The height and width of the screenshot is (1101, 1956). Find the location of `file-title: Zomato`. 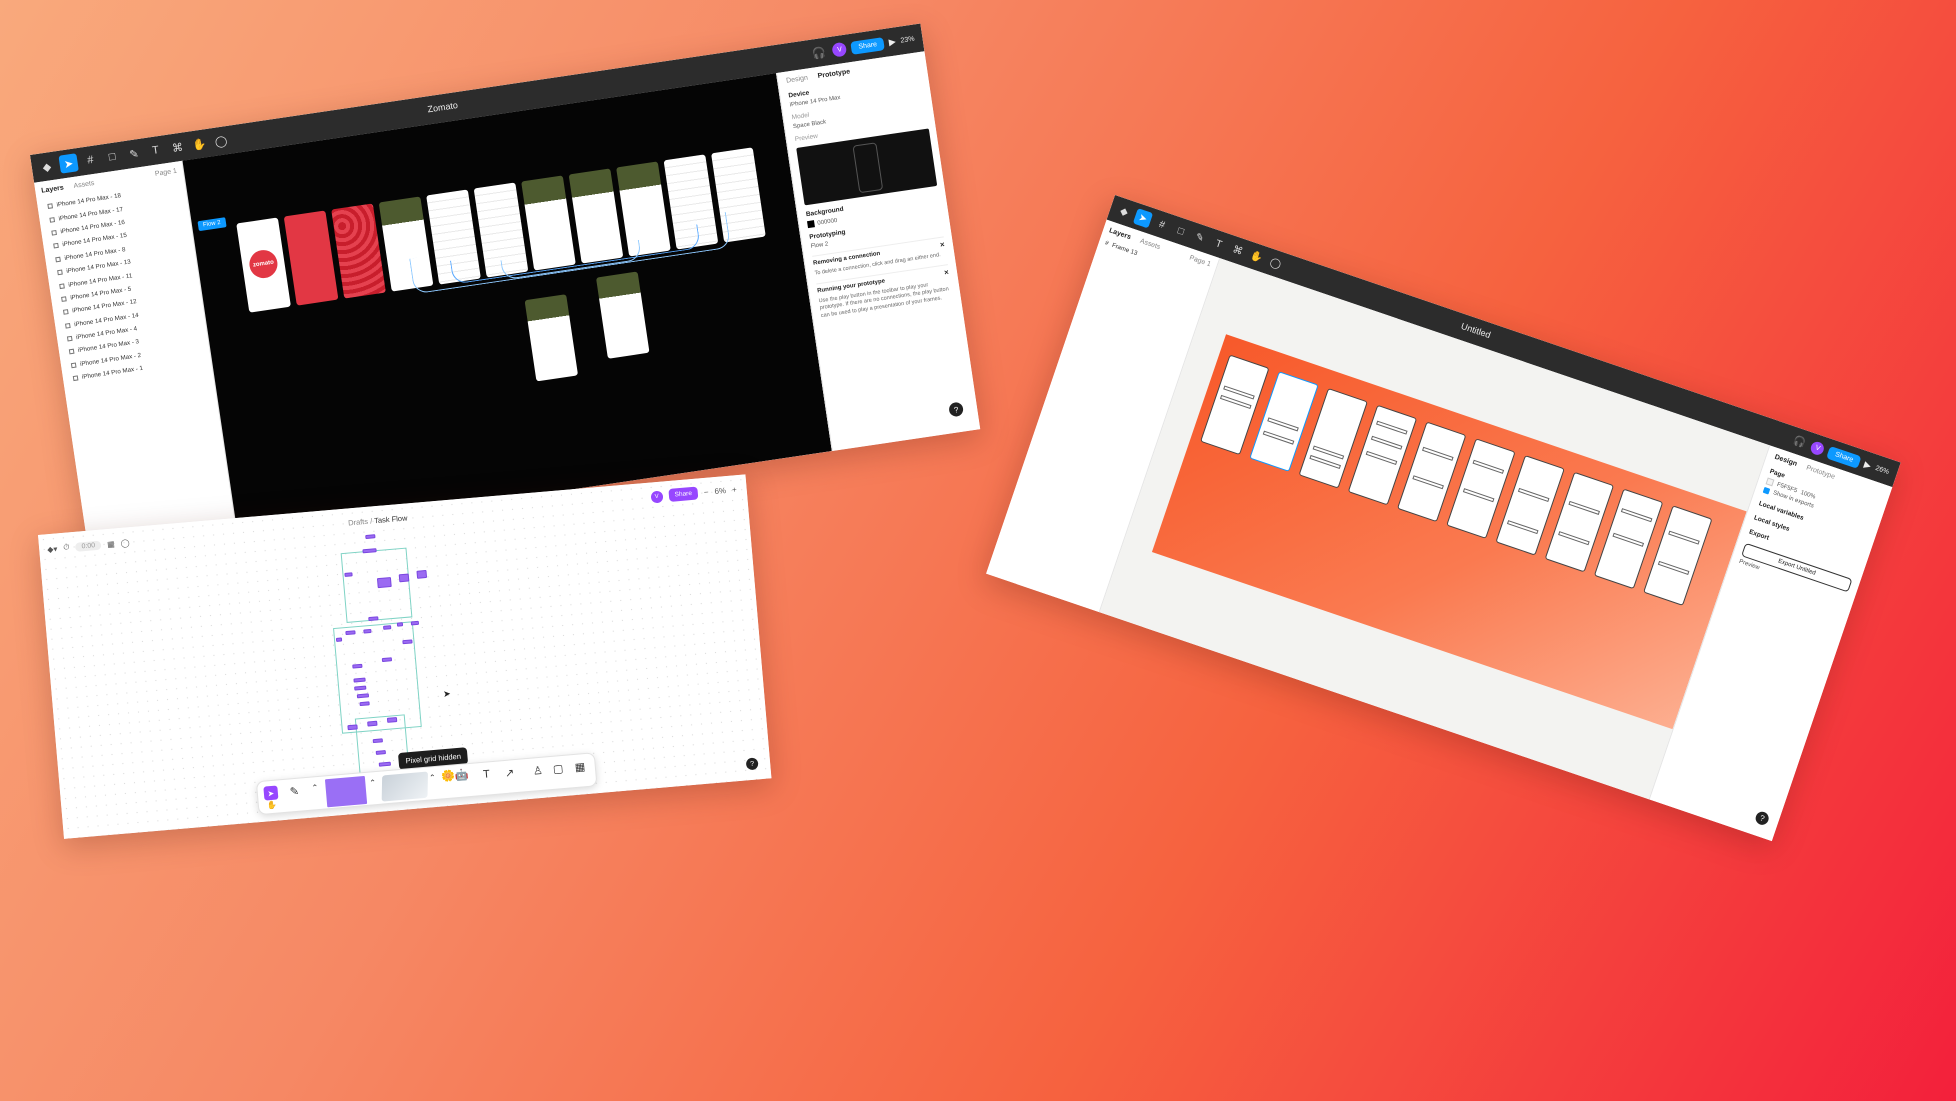

file-title: Zomato is located at coordinates (443, 107).